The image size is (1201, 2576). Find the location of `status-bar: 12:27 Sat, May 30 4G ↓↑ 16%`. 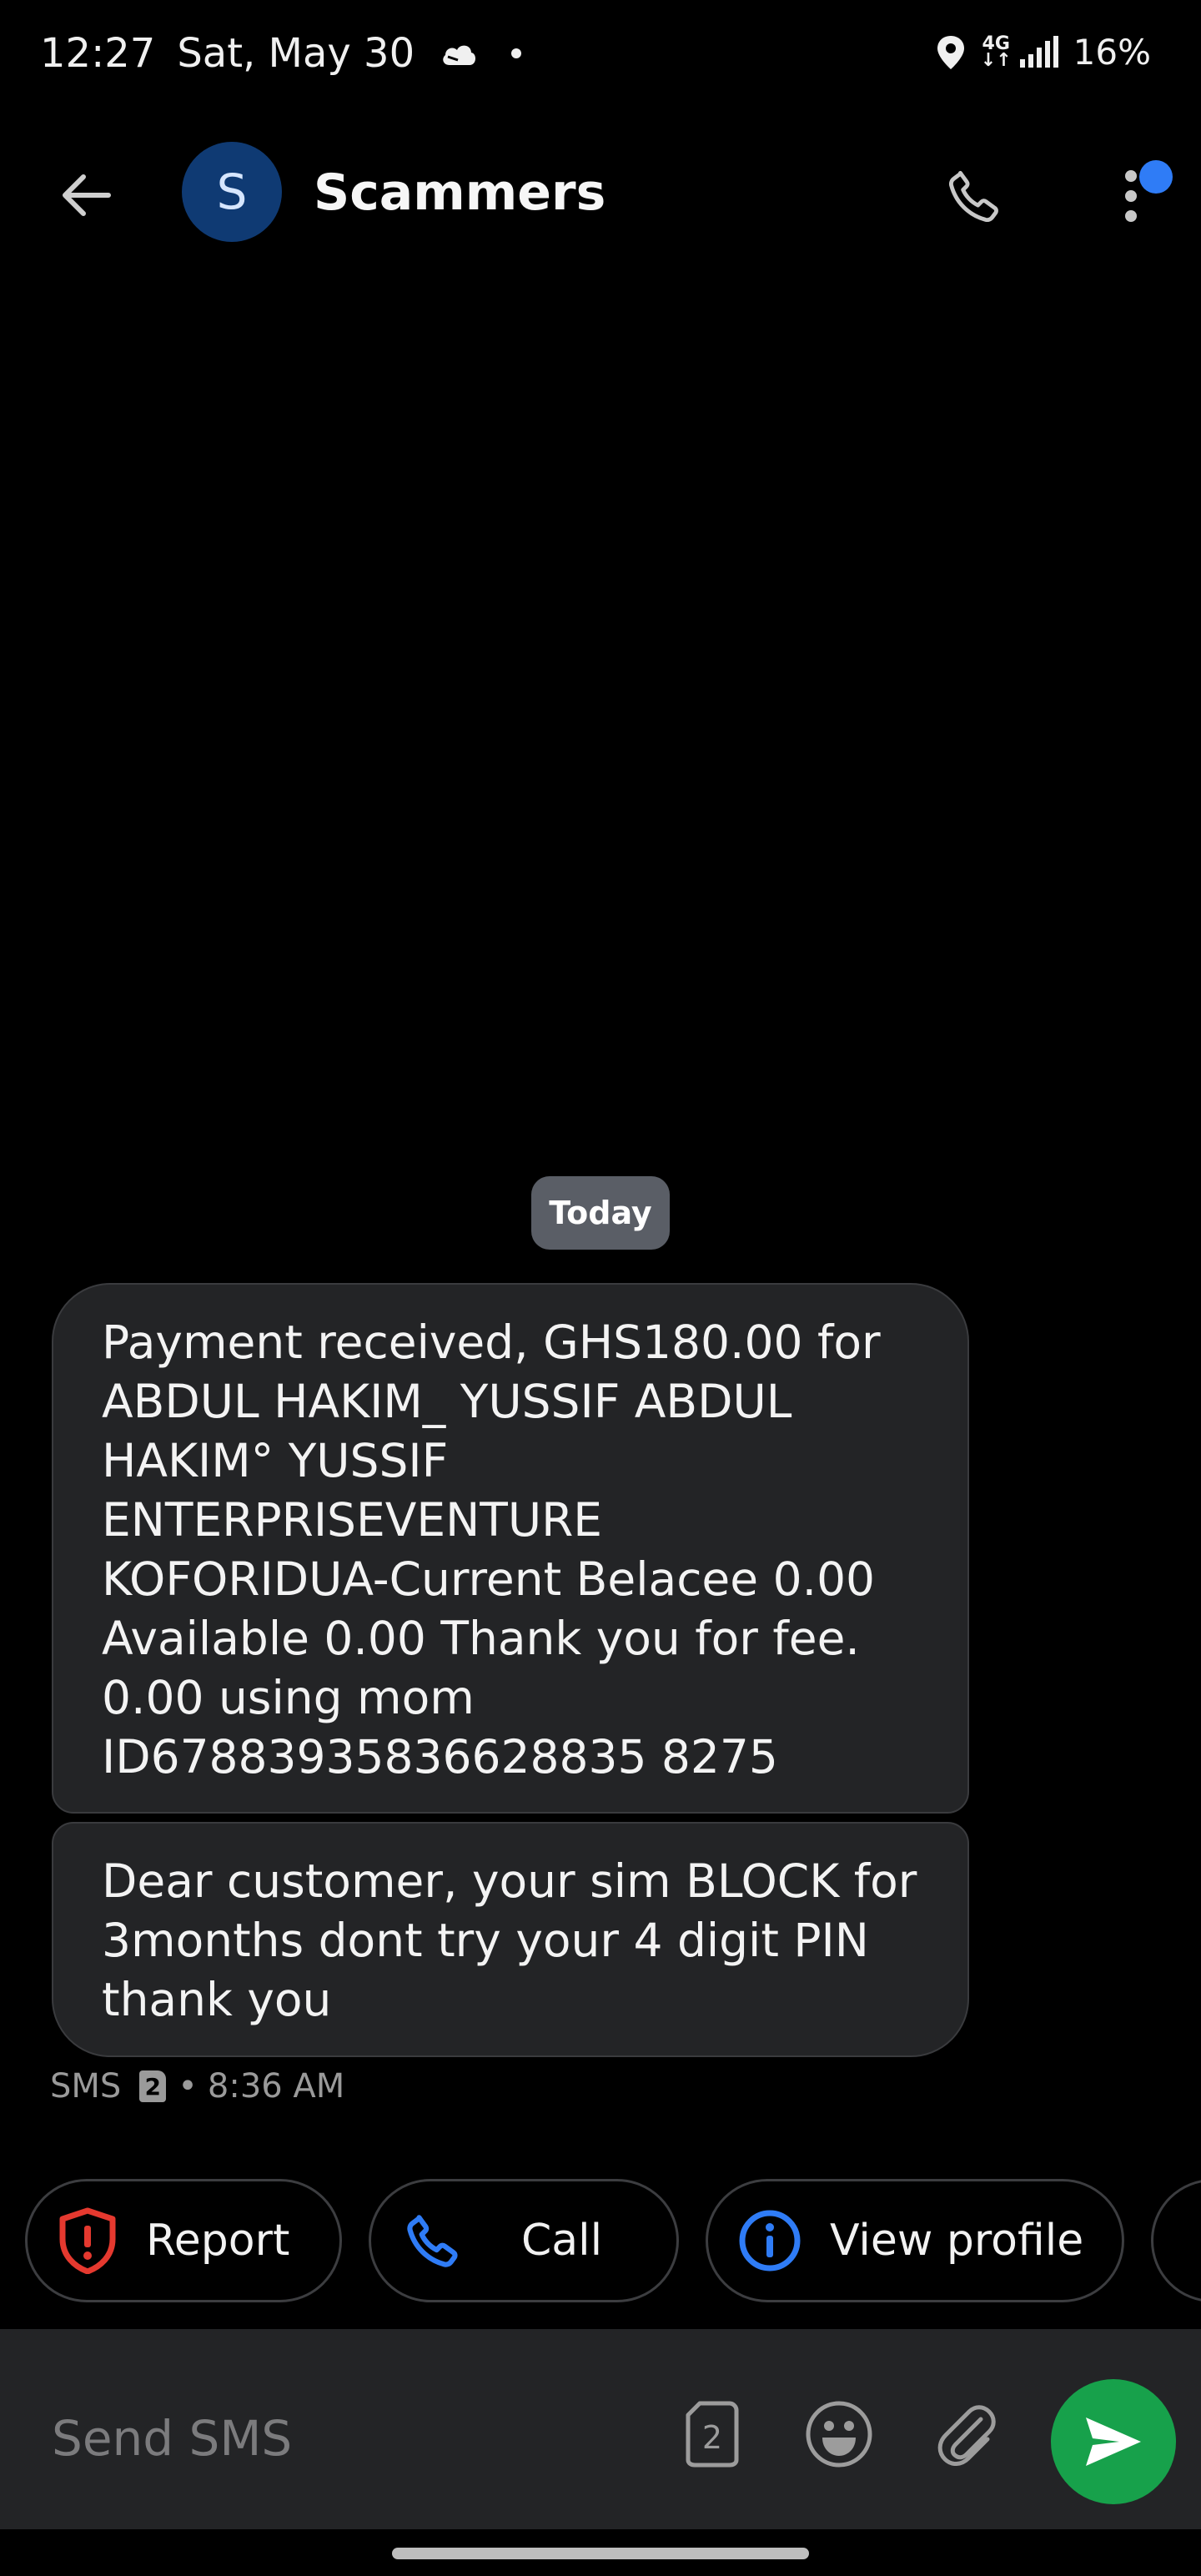

status-bar: 12:27 Sat, May 30 4G ↓↑ 16% is located at coordinates (601, 58).